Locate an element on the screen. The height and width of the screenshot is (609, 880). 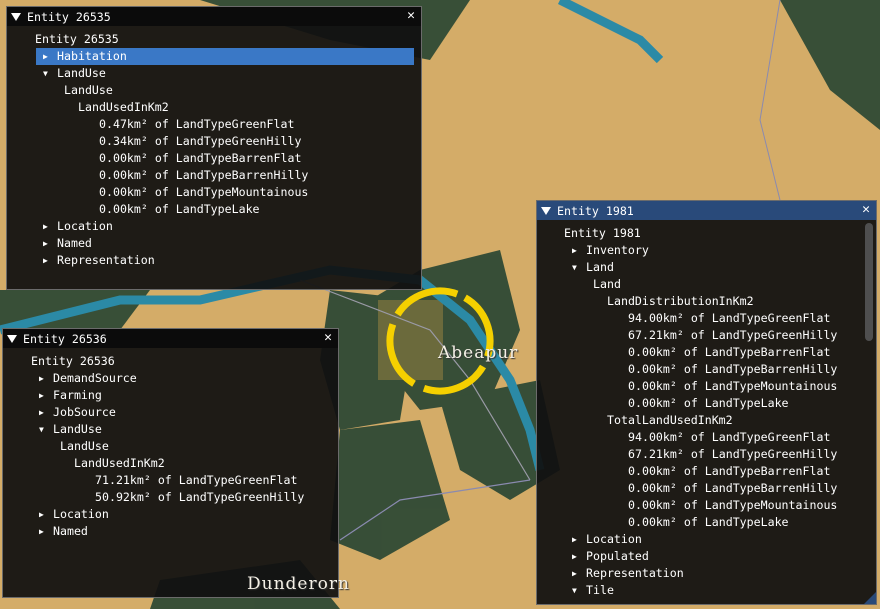
tree-node-label: JobSource is located at coordinates (84, 412).